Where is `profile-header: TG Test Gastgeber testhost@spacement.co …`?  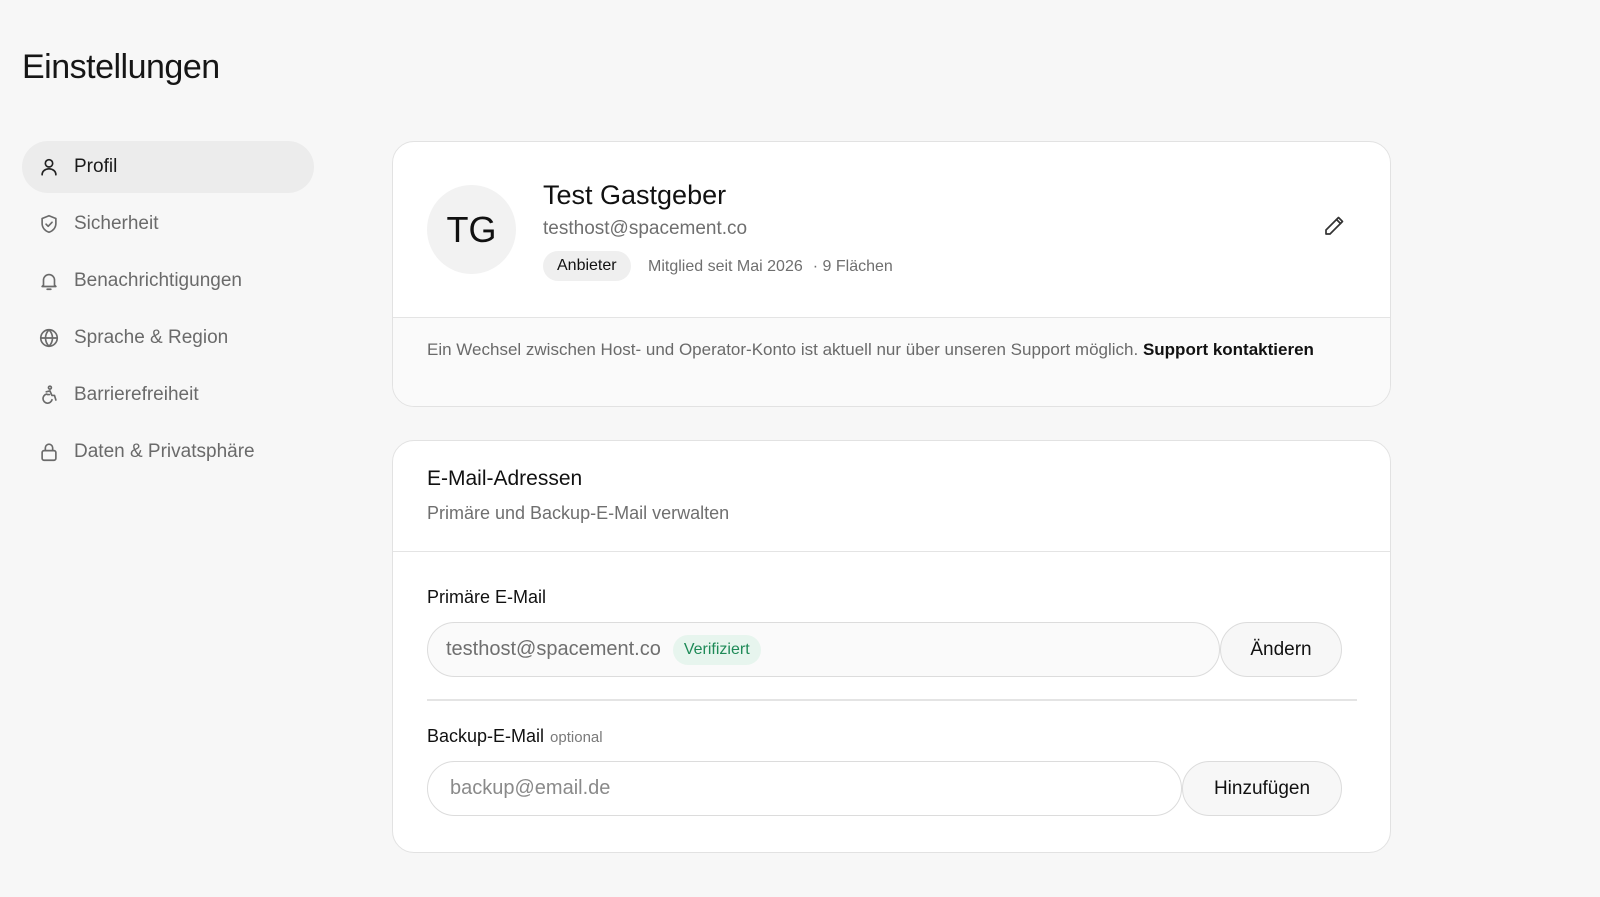 profile-header: TG Test Gastgeber testhost@spacement.co … is located at coordinates (891, 230).